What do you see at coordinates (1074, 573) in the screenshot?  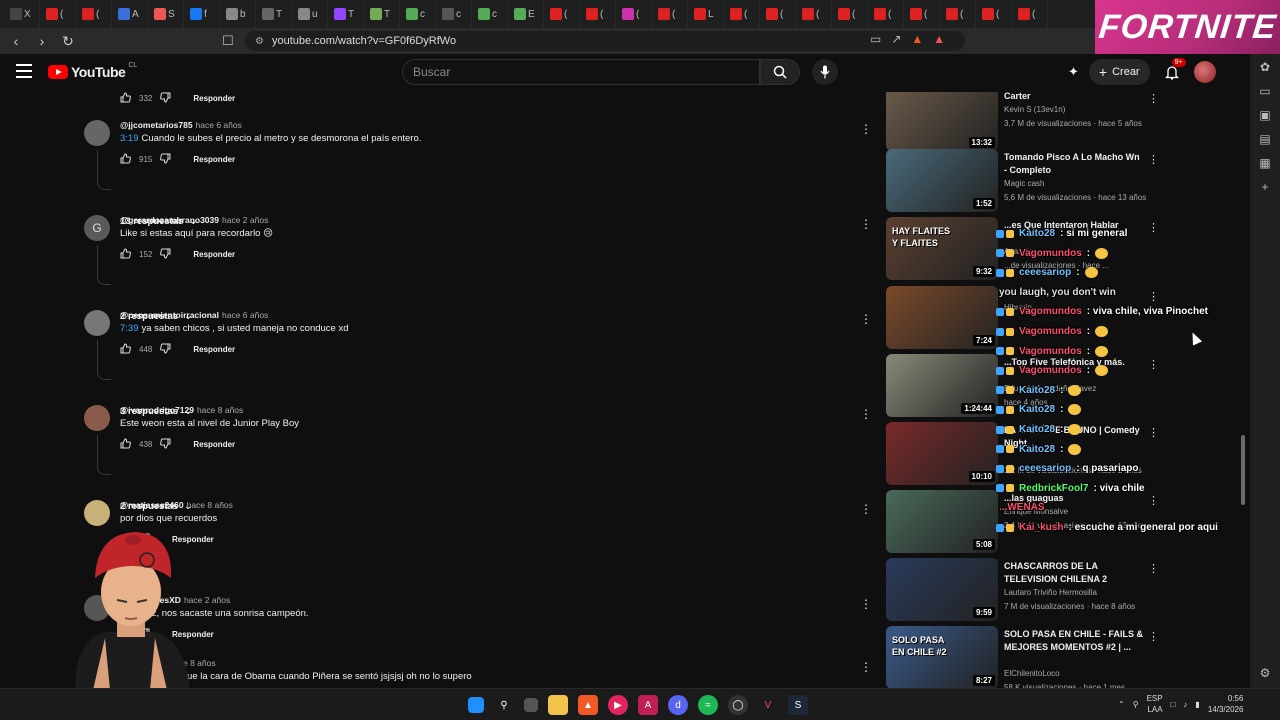 I see `video-title: CHASCARROS DE LA TELEVISION CHILENA 2` at bounding box center [1074, 573].